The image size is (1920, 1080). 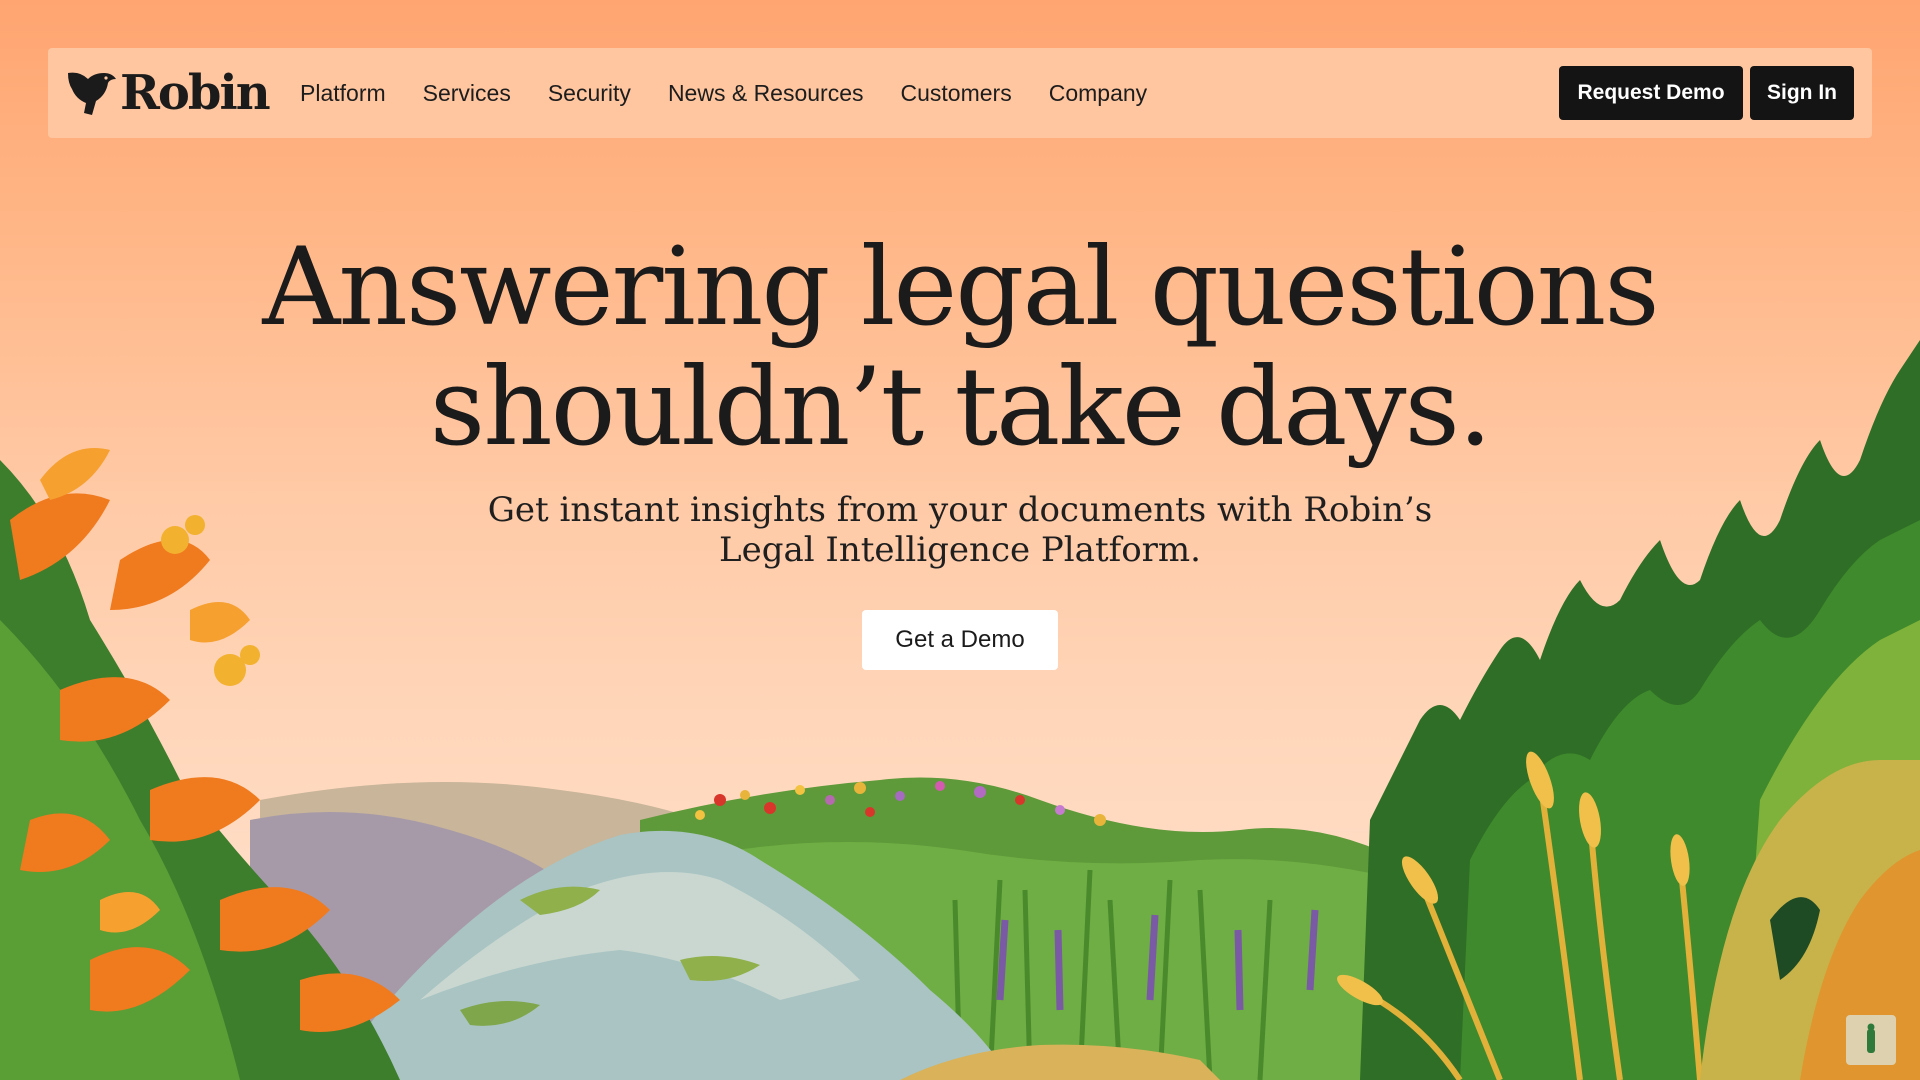 I want to click on sign-in-button: Sign In, so click(x=1802, y=93).